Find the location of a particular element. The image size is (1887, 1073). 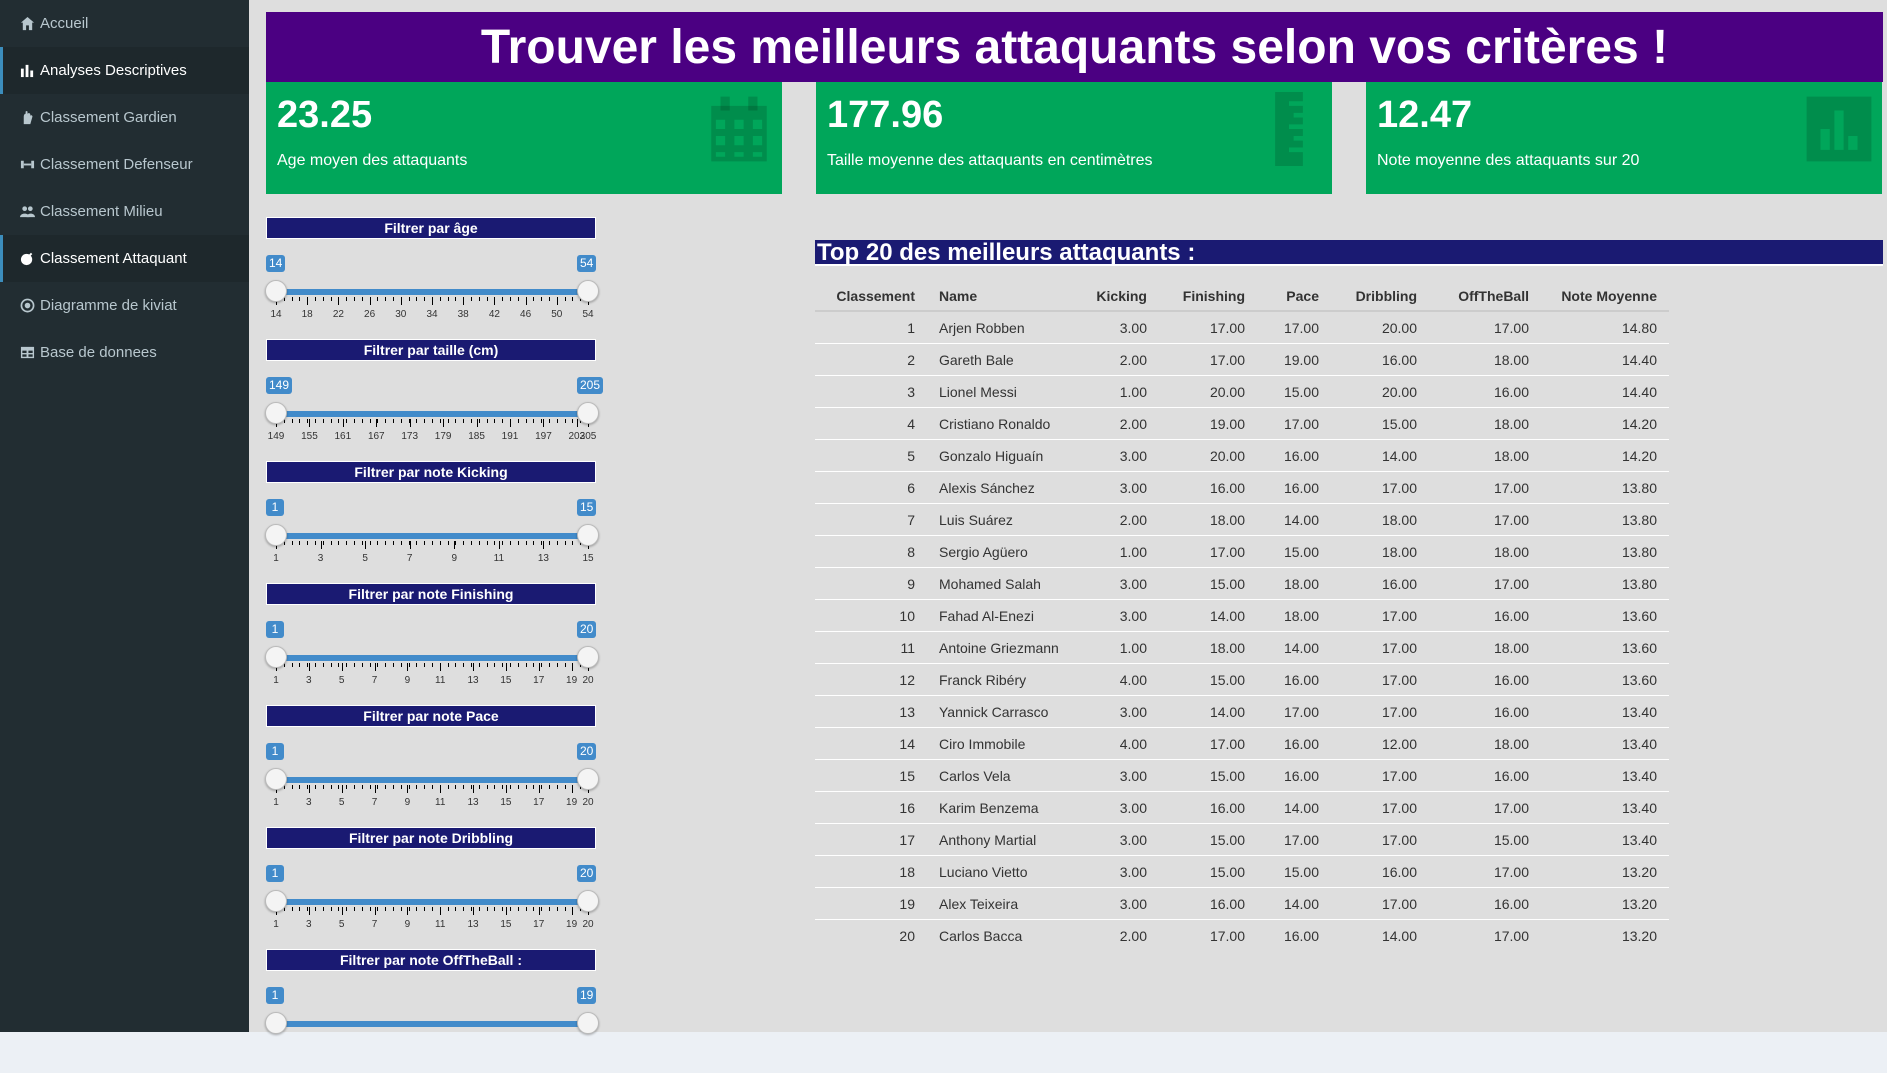

table-cell: 8 is located at coordinates (871, 551).